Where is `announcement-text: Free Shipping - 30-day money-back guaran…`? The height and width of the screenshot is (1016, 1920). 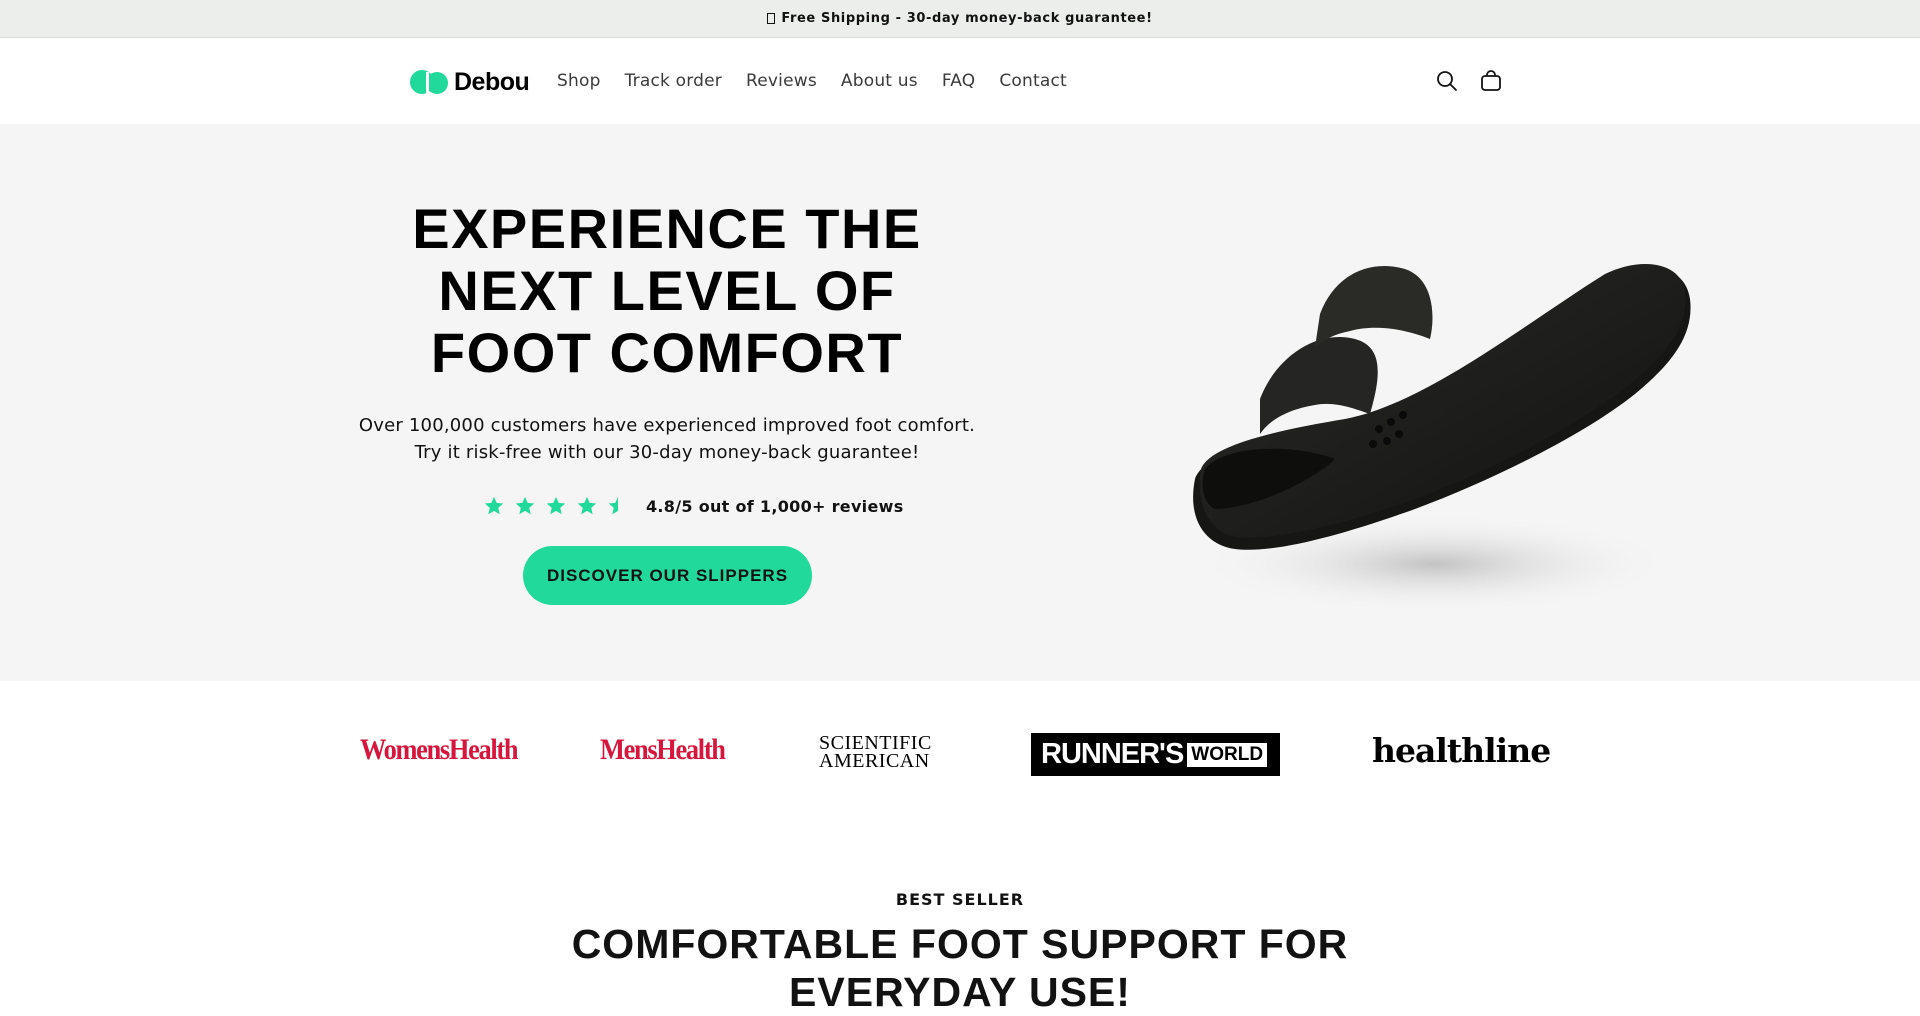 announcement-text: Free Shipping - 30-day money-back guaran… is located at coordinates (967, 18).